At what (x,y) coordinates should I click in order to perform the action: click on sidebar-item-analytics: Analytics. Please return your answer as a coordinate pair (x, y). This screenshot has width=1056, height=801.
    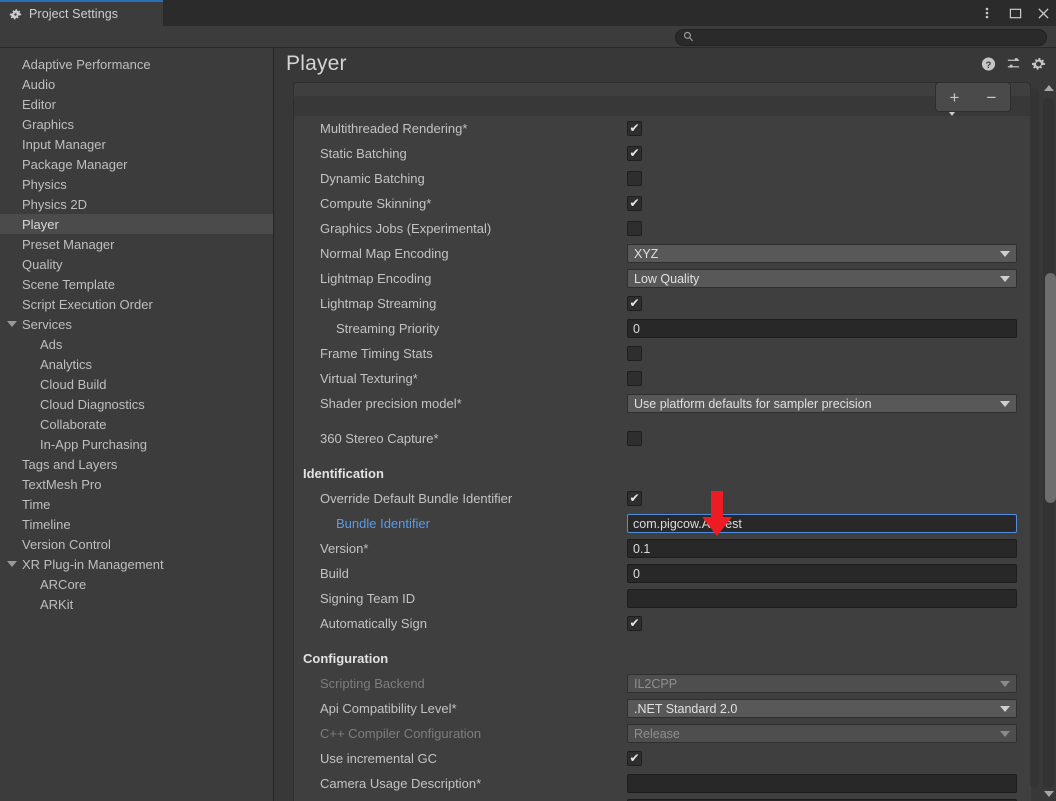
    Looking at the image, I should click on (136, 364).